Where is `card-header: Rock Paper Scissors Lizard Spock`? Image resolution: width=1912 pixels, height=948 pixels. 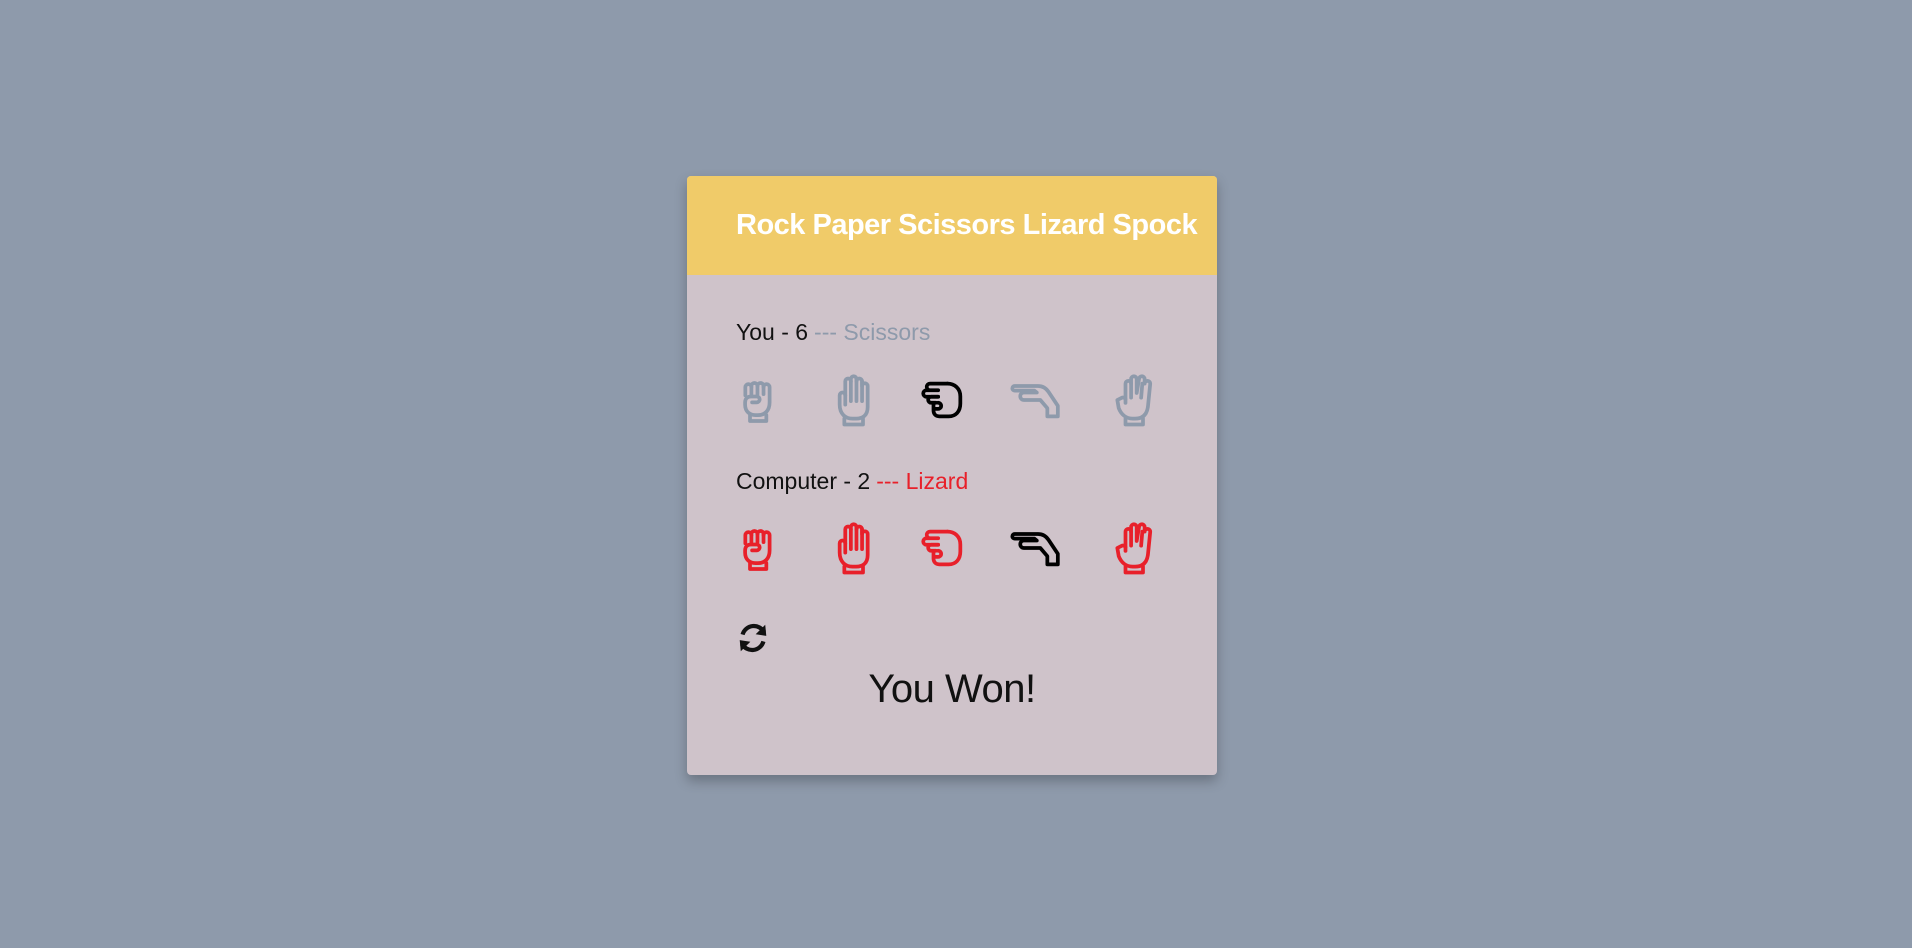 card-header: Rock Paper Scissors Lizard Spock is located at coordinates (952, 225).